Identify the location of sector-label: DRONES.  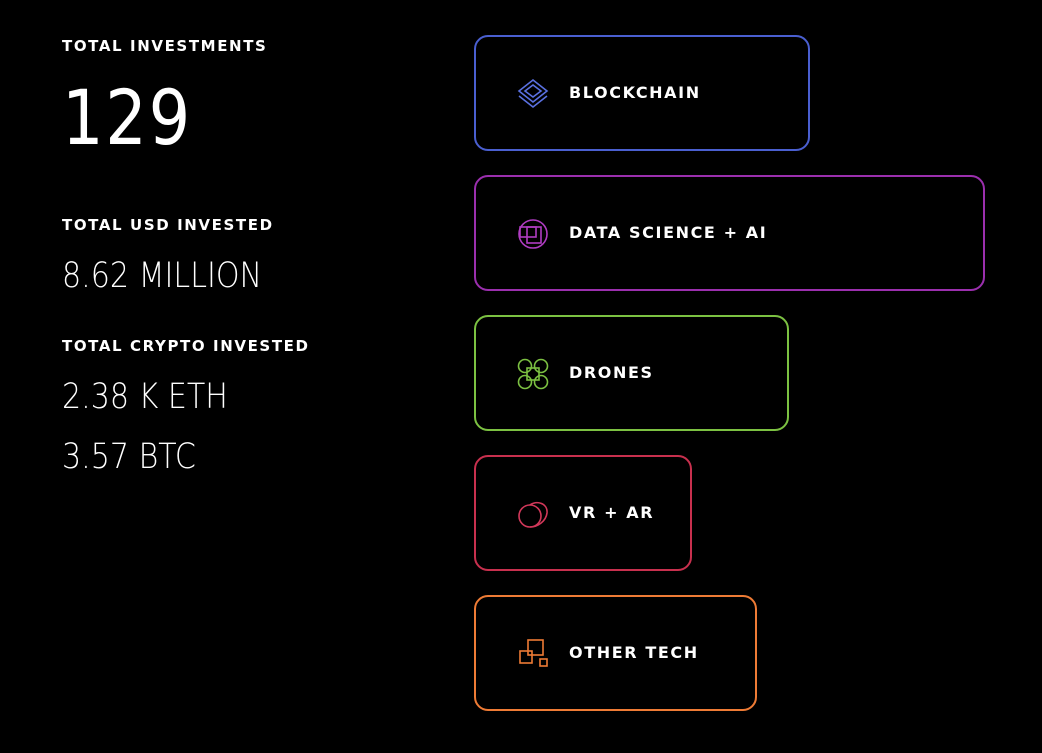
(611, 372).